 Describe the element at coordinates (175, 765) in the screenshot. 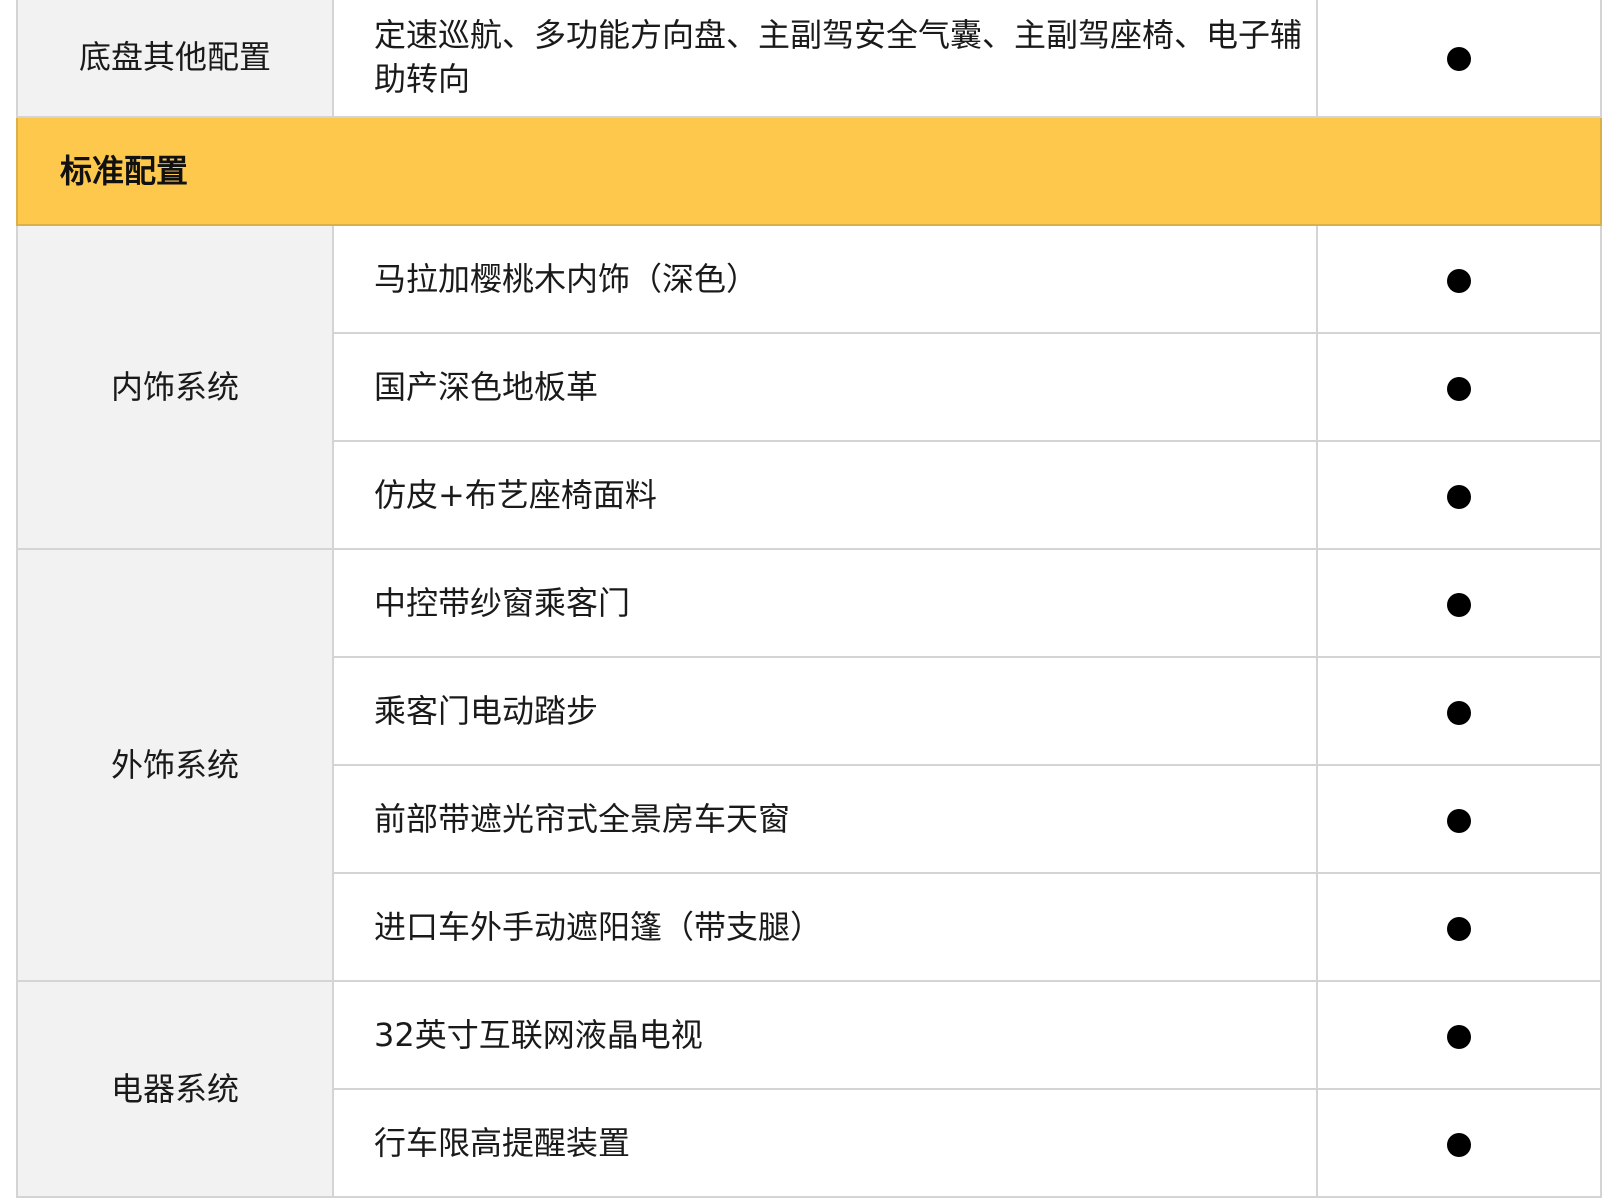

I see `category-cell: 外饰系统` at that location.